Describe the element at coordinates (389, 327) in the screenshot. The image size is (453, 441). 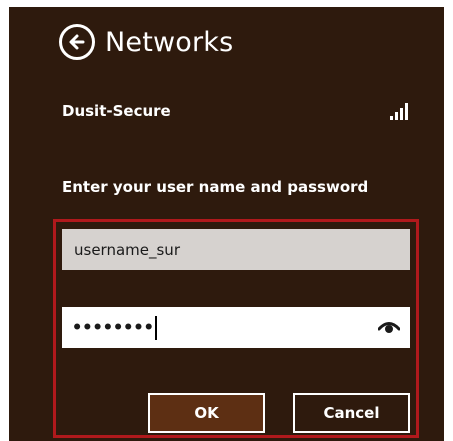
I see `show-password-eye-icon` at that location.